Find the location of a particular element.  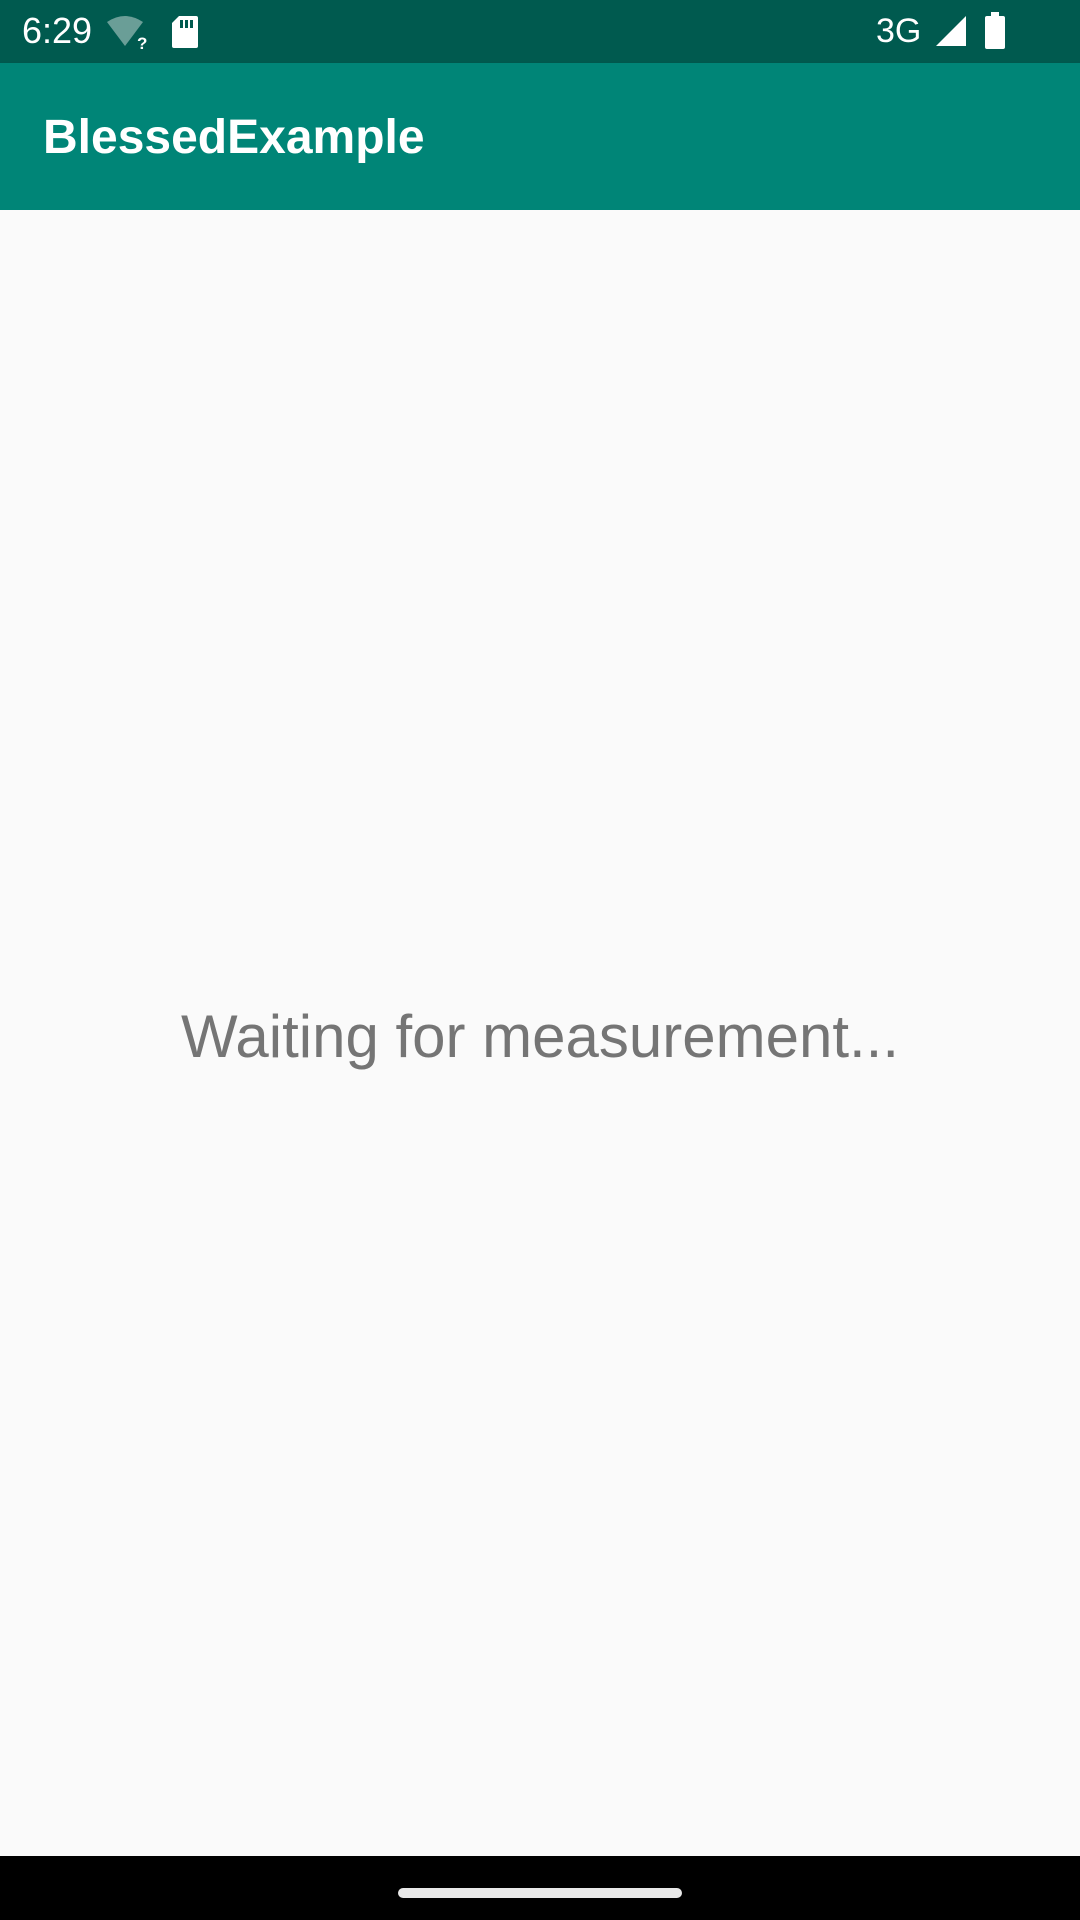

home-handle is located at coordinates (540, 1893).